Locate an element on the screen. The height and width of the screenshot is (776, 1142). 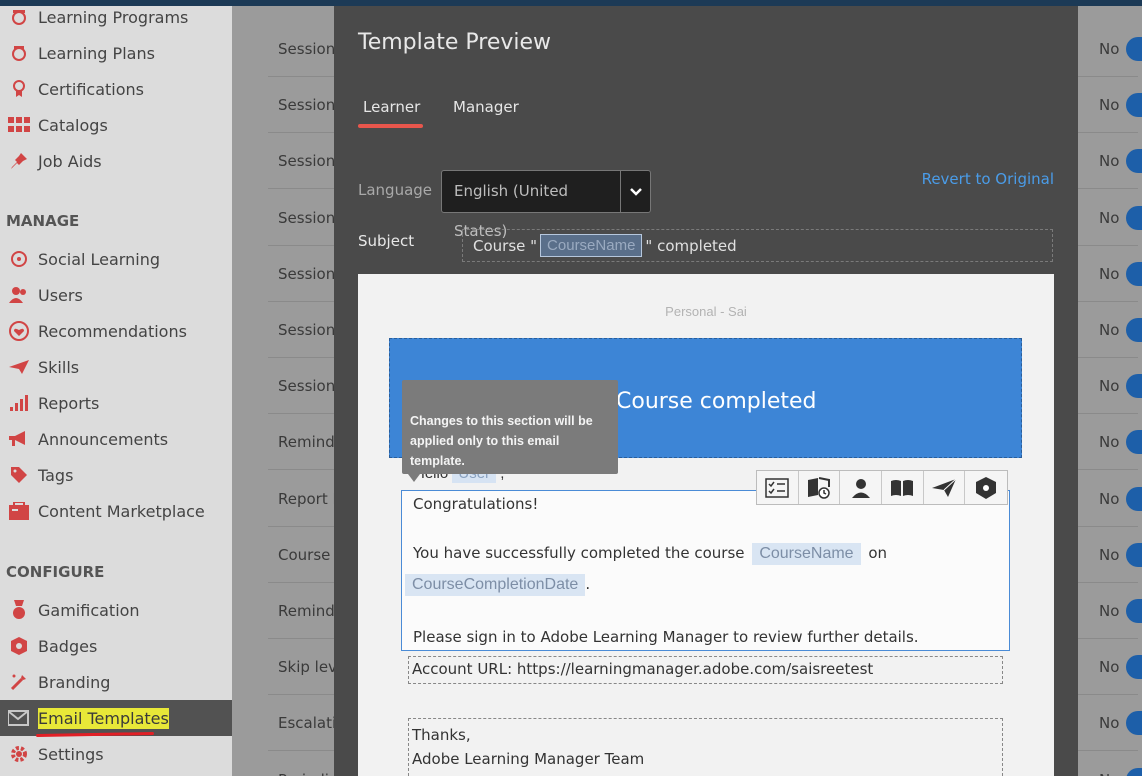
sidebar-item-label: Settings is located at coordinates (71, 754).